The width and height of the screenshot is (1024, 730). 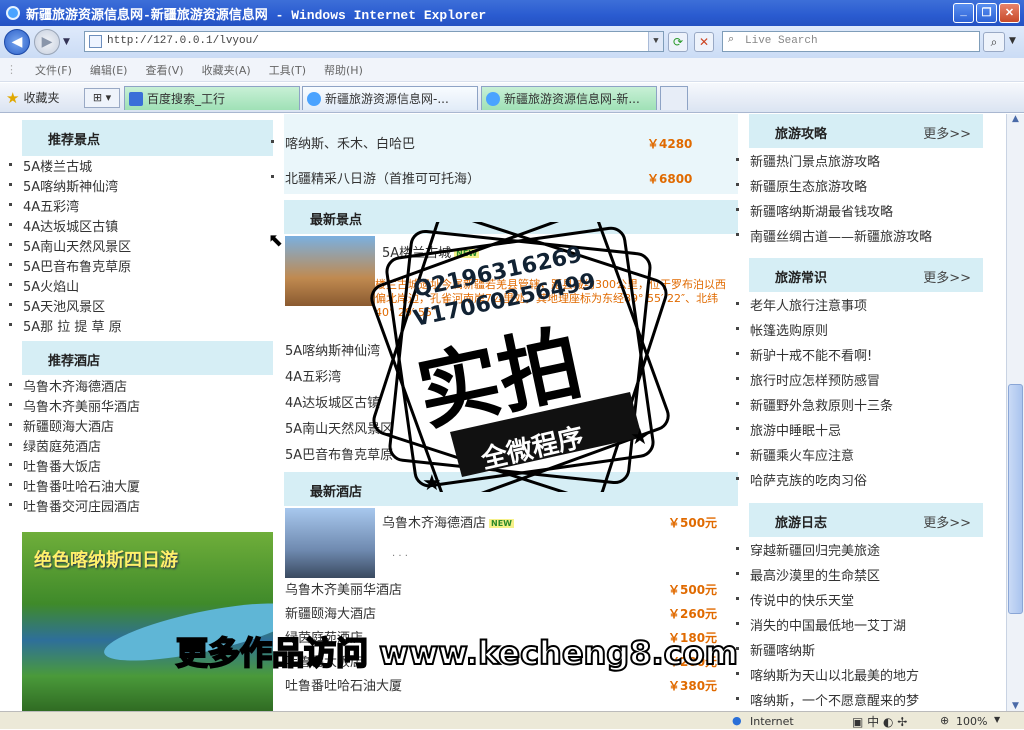 What do you see at coordinates (794, 599) in the screenshot?
I see `diary-link: 传说中的快乐天堂` at bounding box center [794, 599].